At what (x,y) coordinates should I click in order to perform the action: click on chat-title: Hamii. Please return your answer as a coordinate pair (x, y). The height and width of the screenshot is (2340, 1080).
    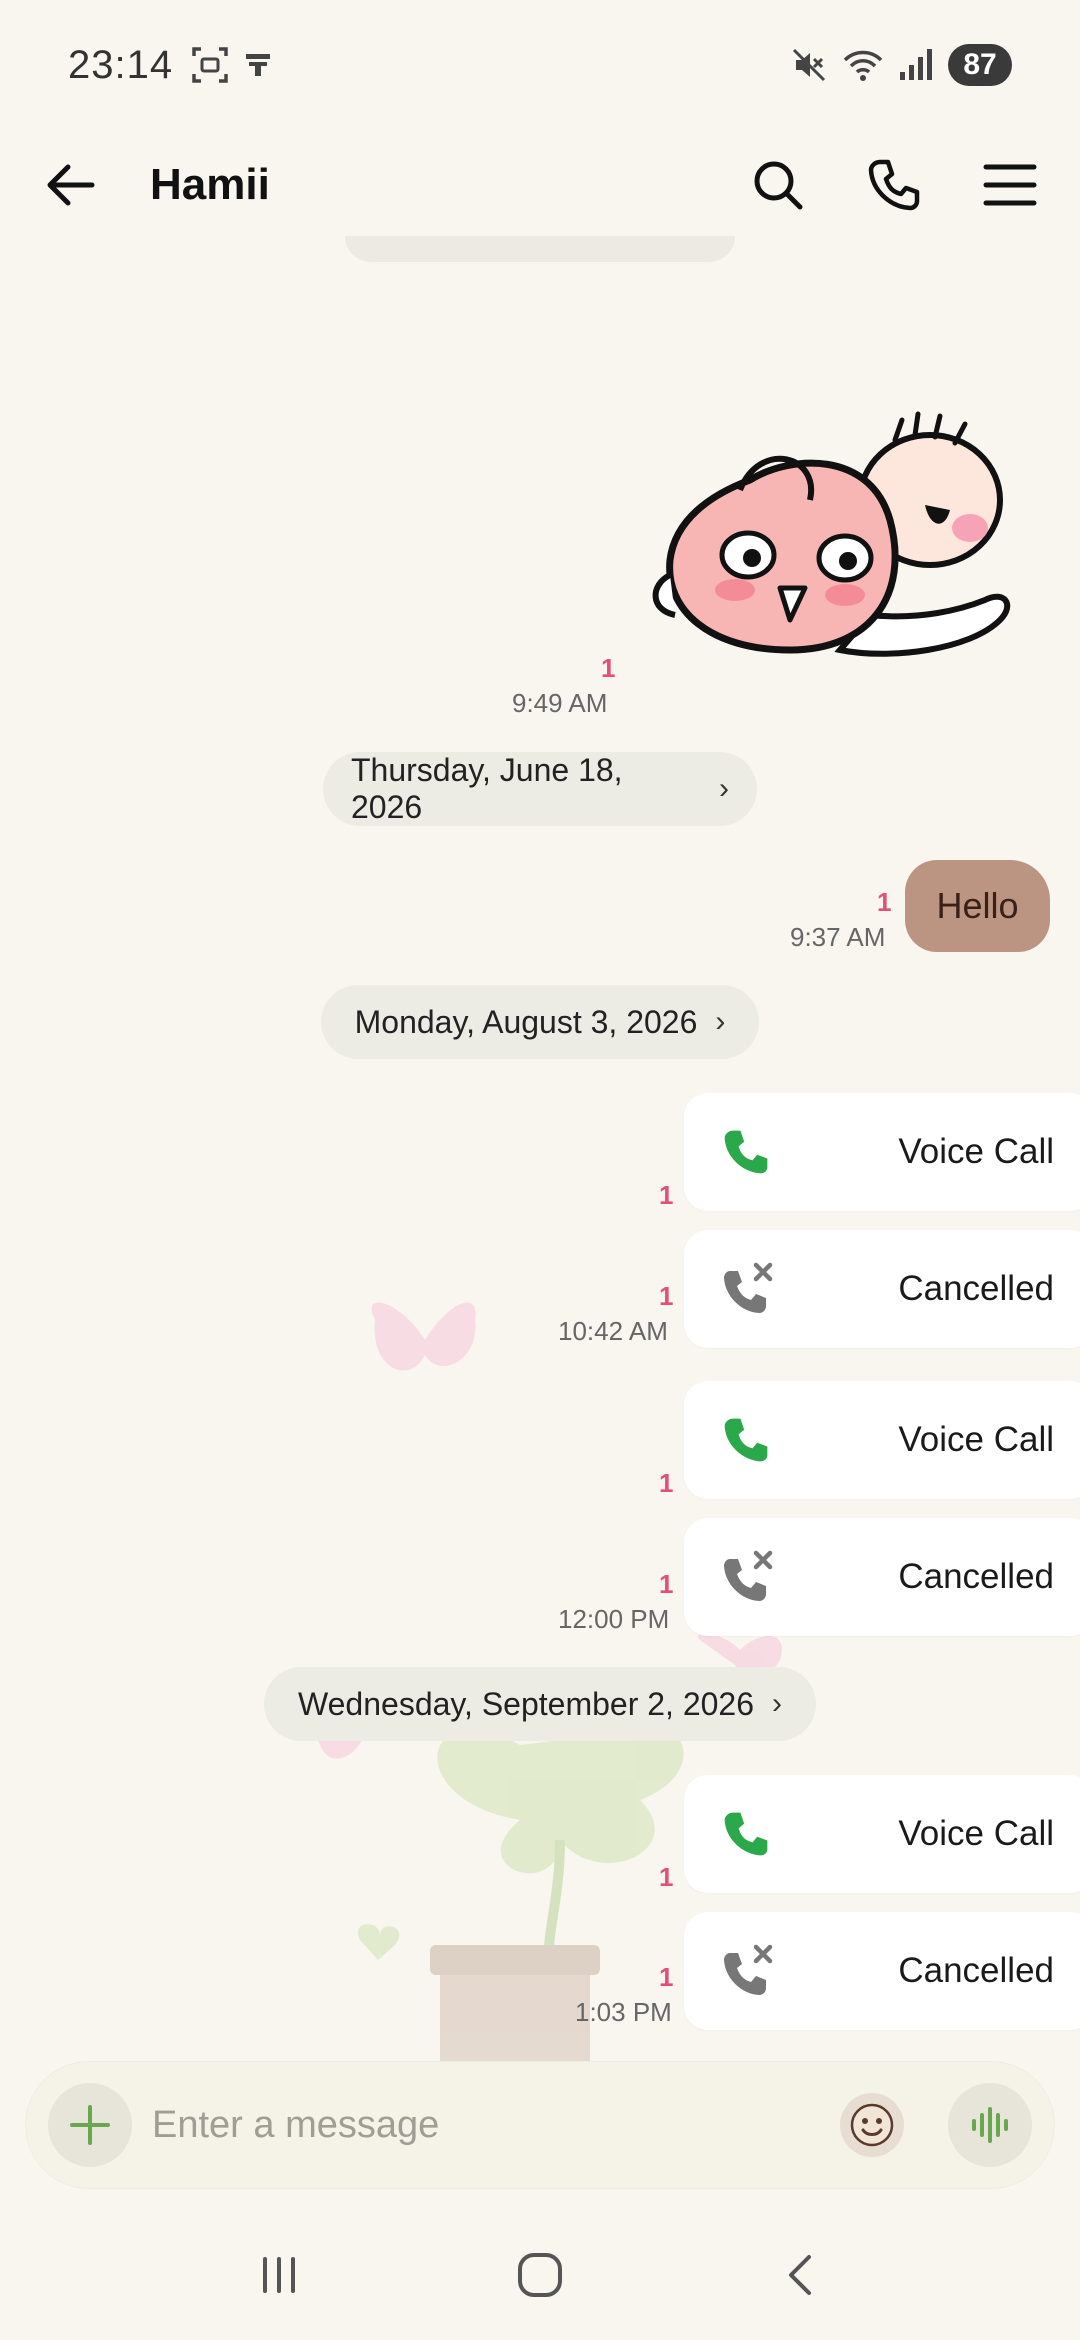
    Looking at the image, I should click on (210, 184).